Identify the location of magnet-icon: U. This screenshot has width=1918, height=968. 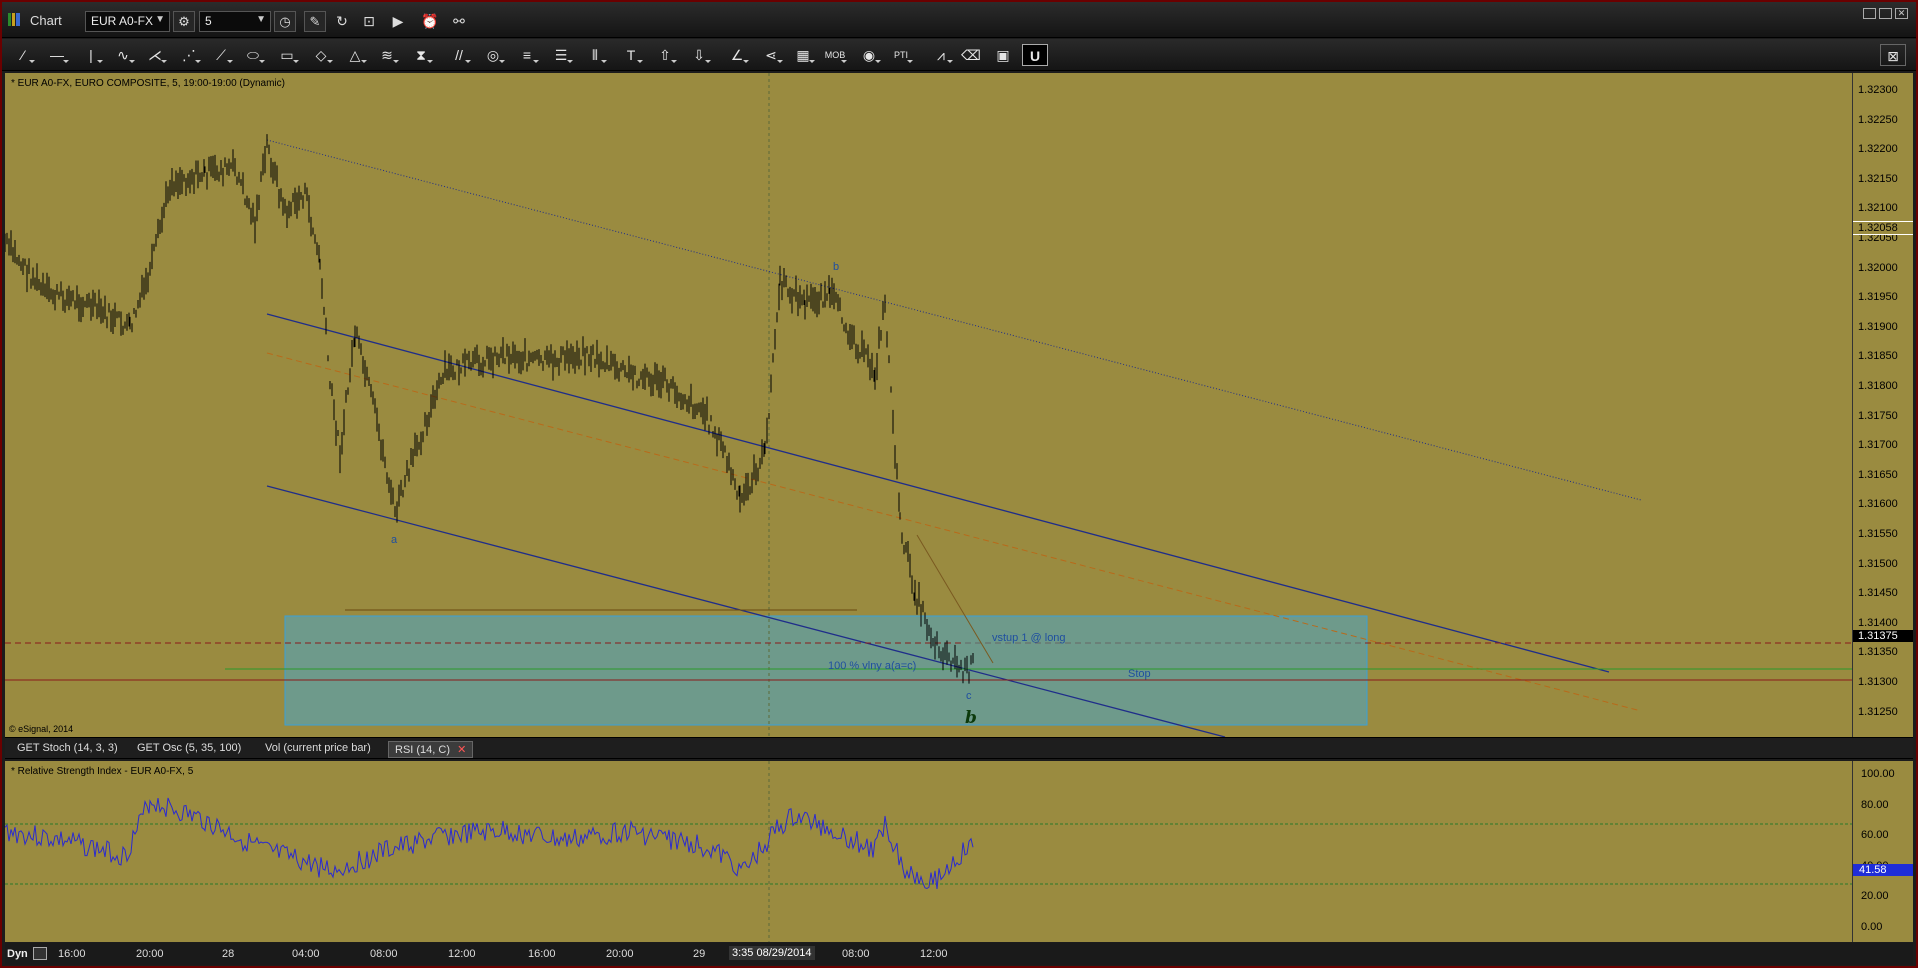
(1035, 55).